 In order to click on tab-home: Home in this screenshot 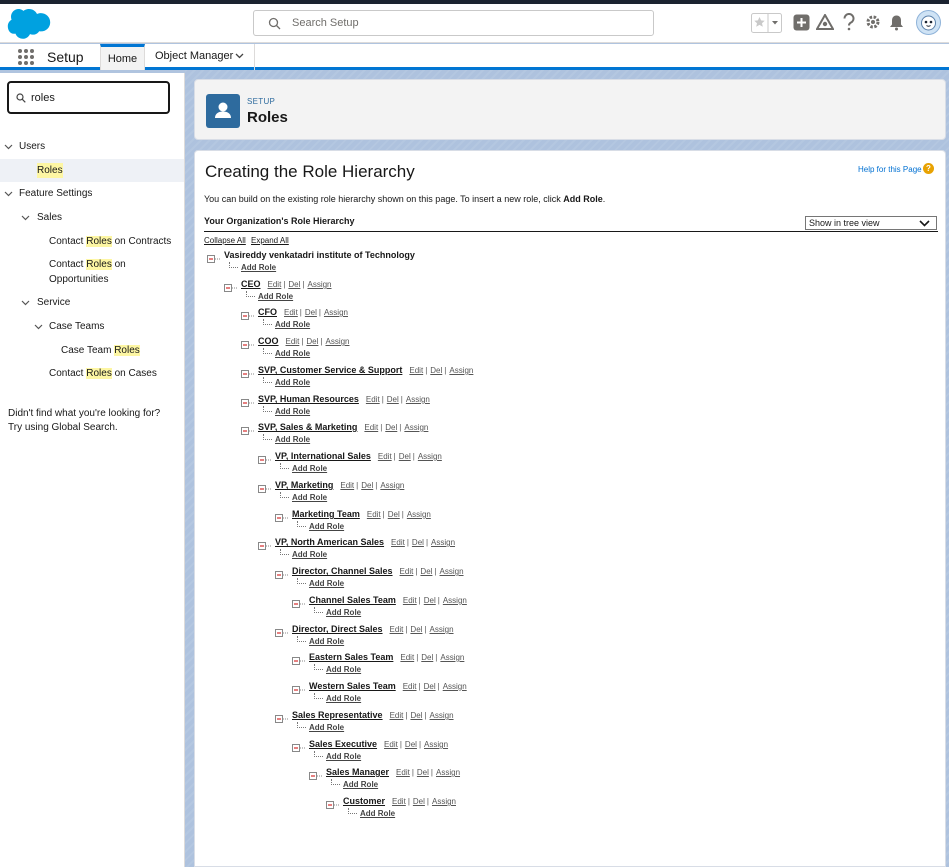, I will do `click(122, 57)`.